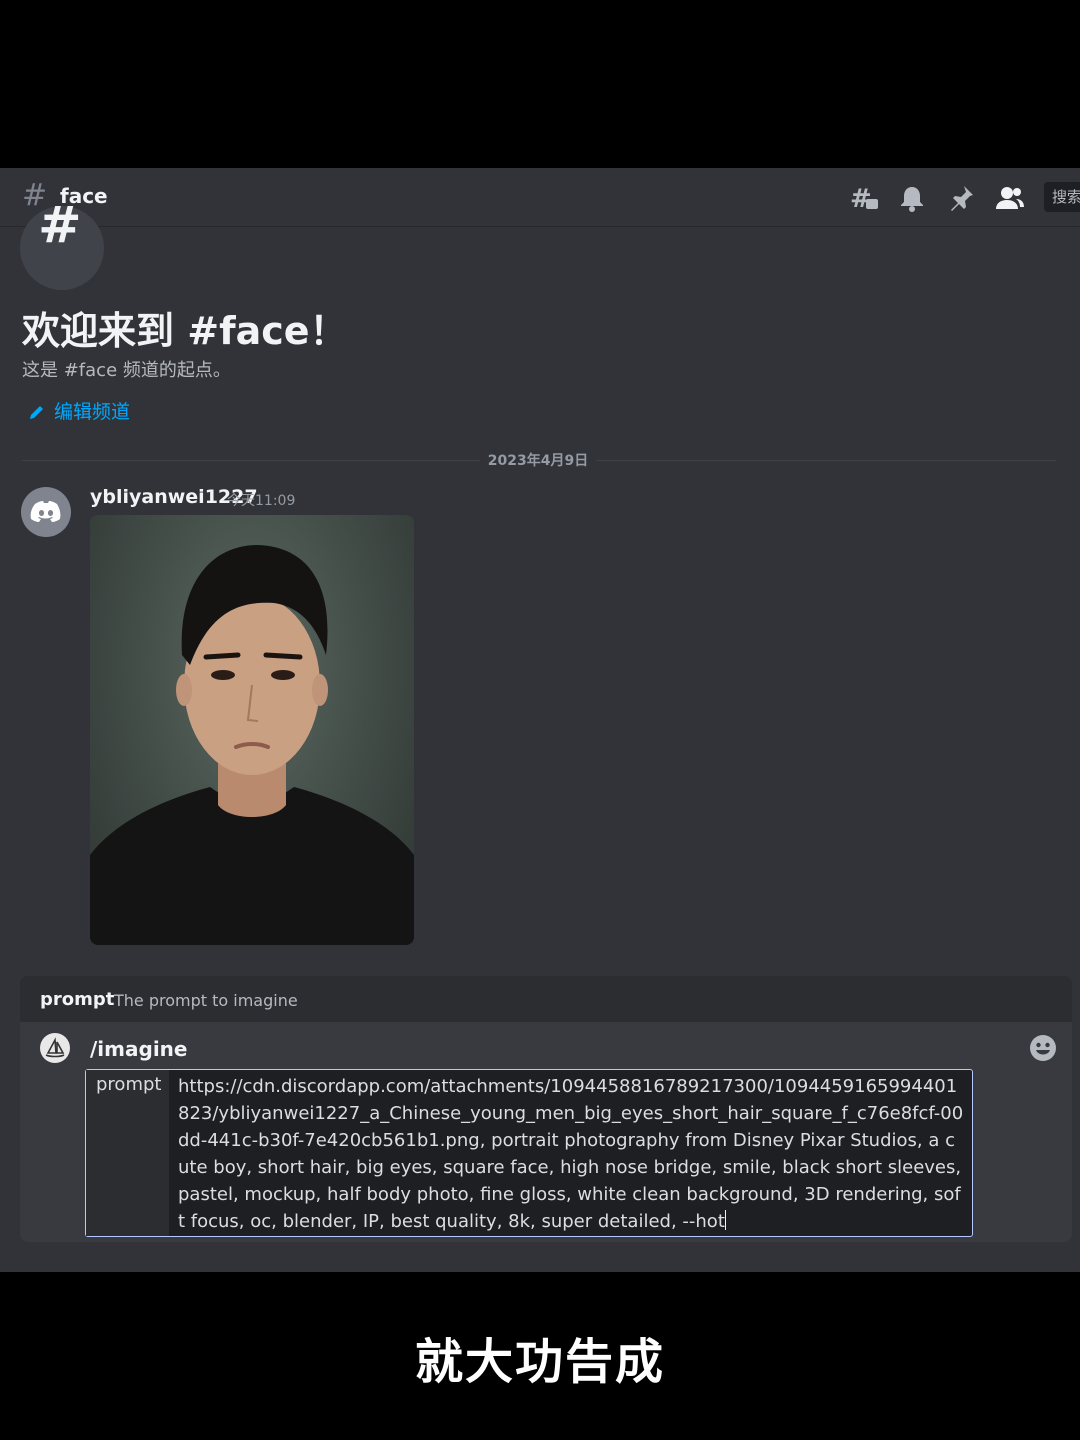 The width and height of the screenshot is (1080, 1440). I want to click on channel-header: # face # 搜索, so click(540, 197).